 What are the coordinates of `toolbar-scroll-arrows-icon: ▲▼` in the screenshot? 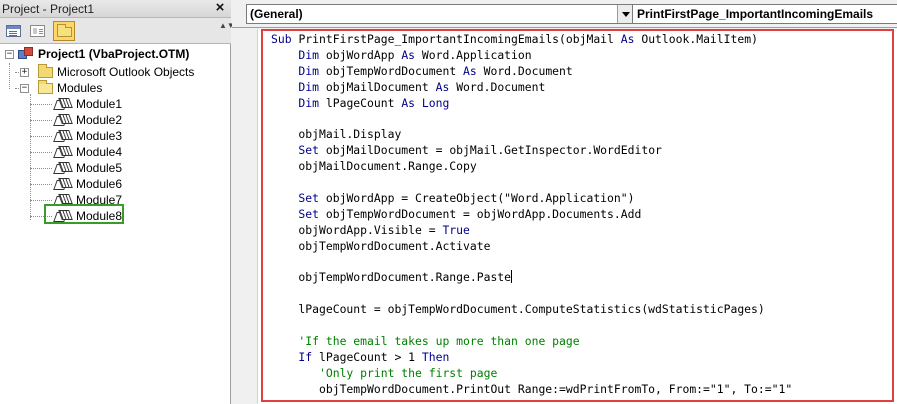 It's located at (227, 31).